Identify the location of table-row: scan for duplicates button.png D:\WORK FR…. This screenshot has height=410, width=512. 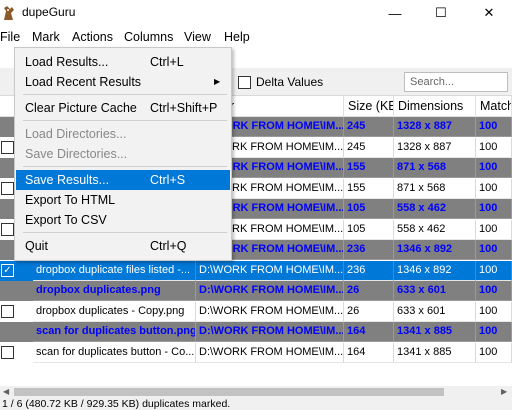
(256, 332).